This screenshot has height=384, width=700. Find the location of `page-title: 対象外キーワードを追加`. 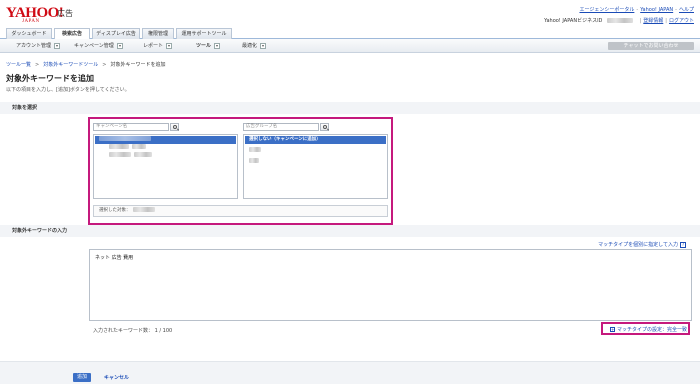

page-title: 対象外キーワードを追加 is located at coordinates (50, 78).